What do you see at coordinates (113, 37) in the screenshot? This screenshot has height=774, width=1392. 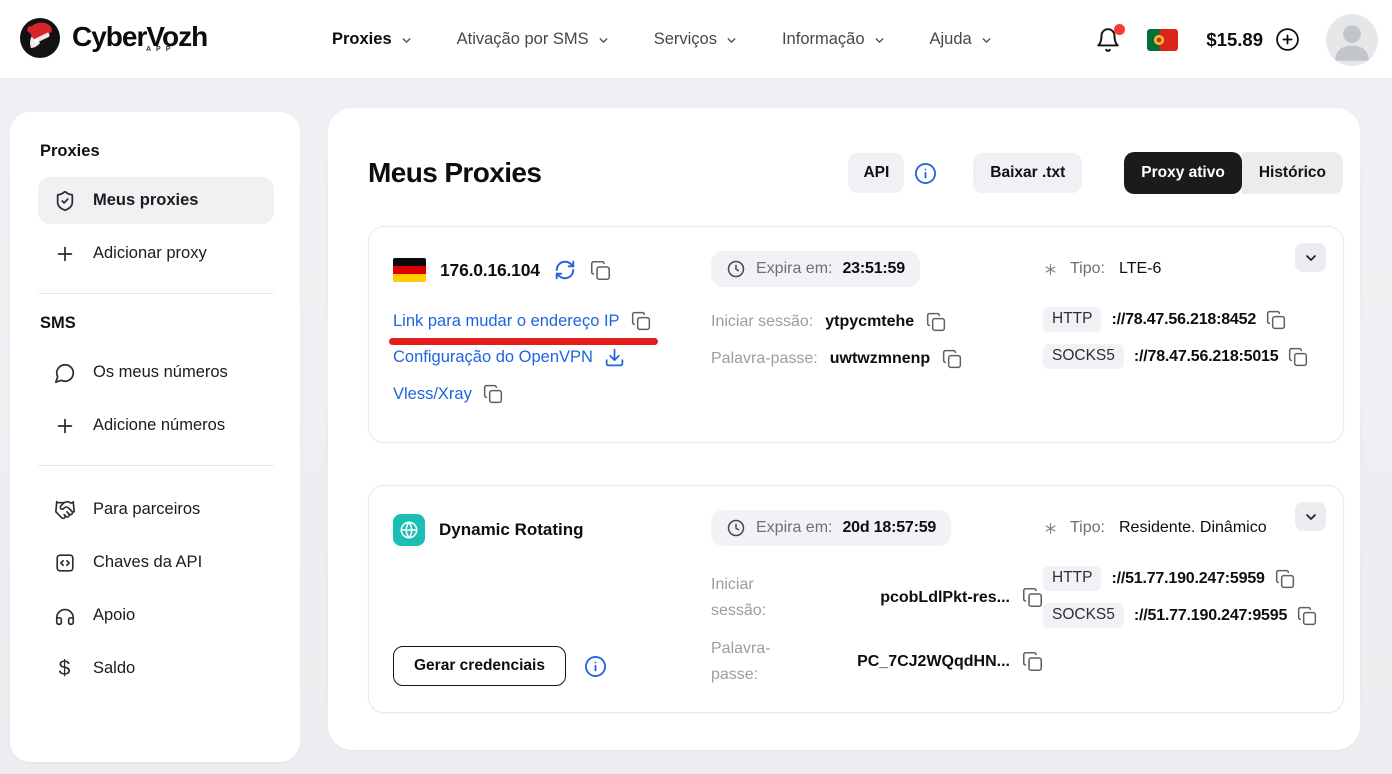 I see `brand-logo: CyberVozh APP` at bounding box center [113, 37].